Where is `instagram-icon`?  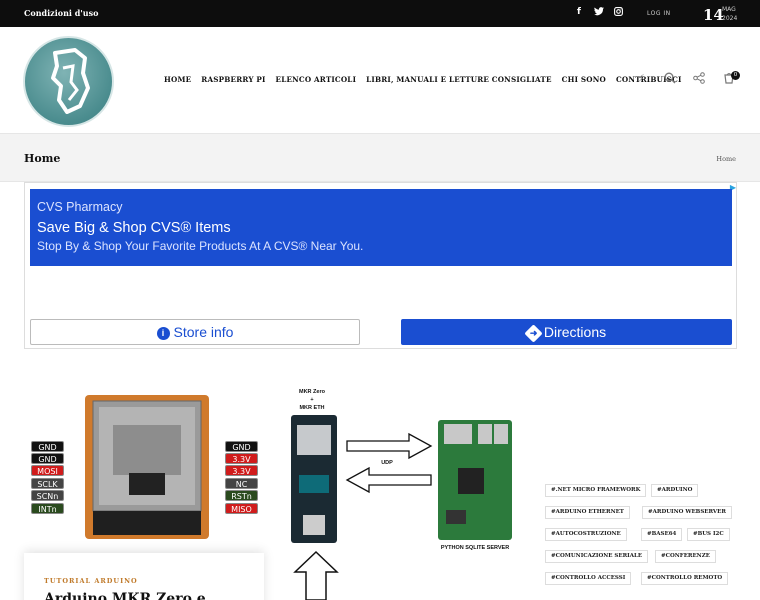
instagram-icon is located at coordinates (618, 13).